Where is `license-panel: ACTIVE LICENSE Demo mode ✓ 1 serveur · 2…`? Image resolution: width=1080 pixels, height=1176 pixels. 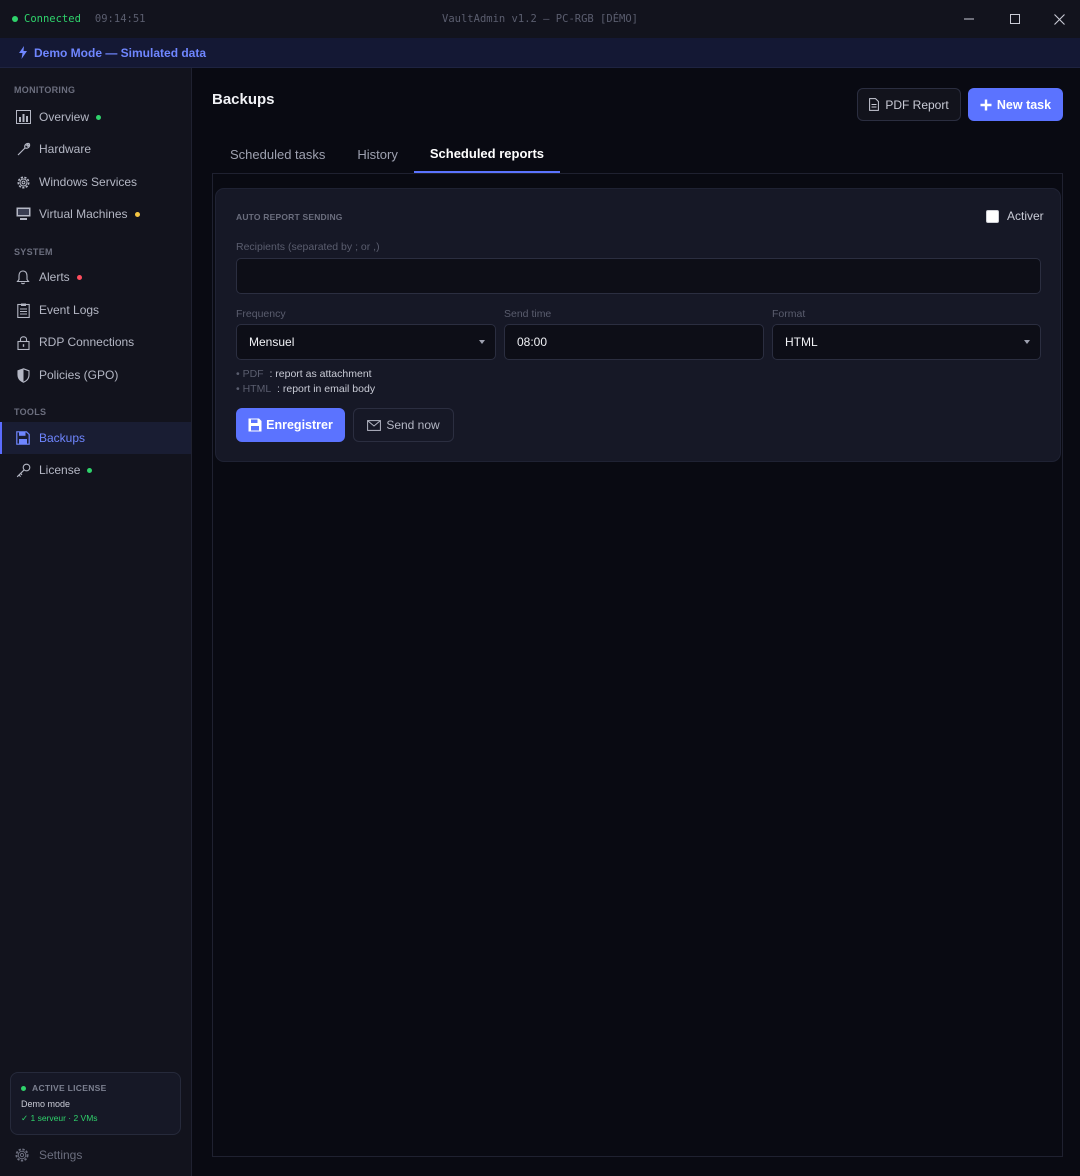 license-panel: ACTIVE LICENSE Demo mode ✓ 1 serveur · 2… is located at coordinates (95, 1103).